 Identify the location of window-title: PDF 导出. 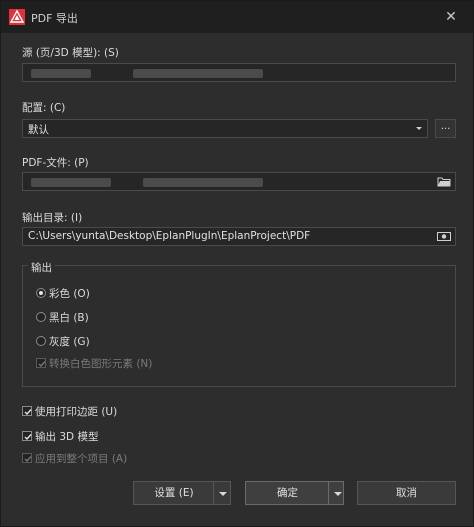
(54, 18).